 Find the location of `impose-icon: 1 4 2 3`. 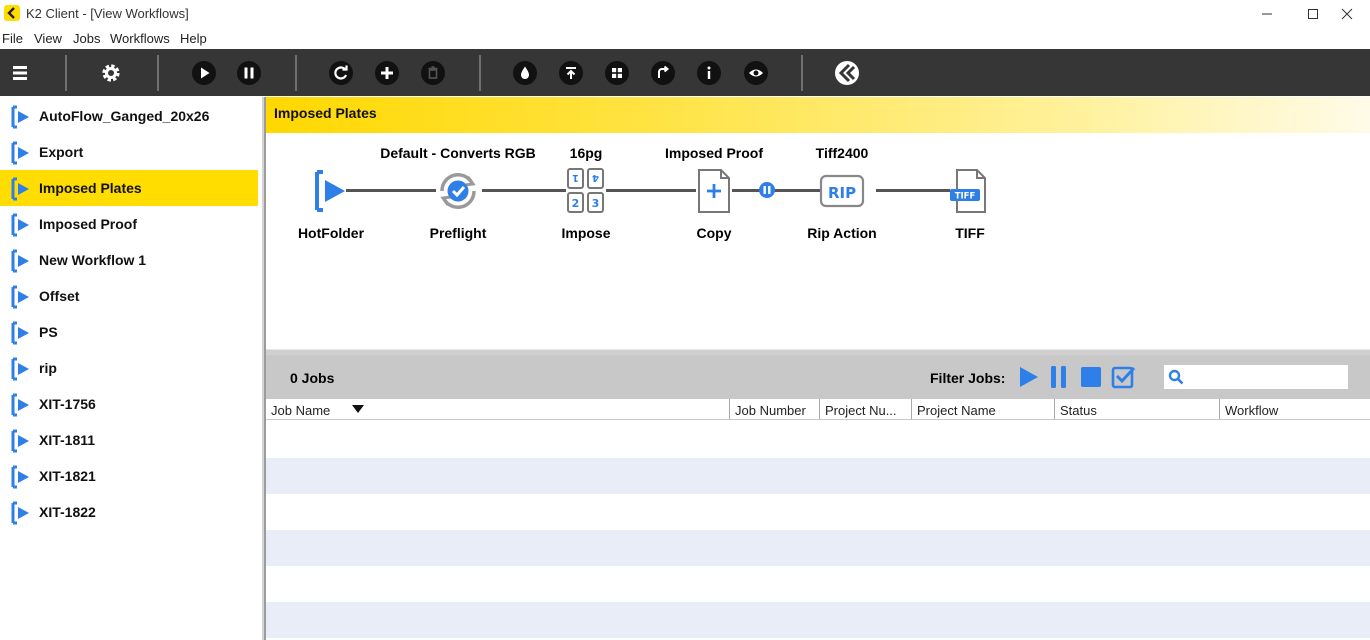

impose-icon: 1 4 2 3 is located at coordinates (585, 190).